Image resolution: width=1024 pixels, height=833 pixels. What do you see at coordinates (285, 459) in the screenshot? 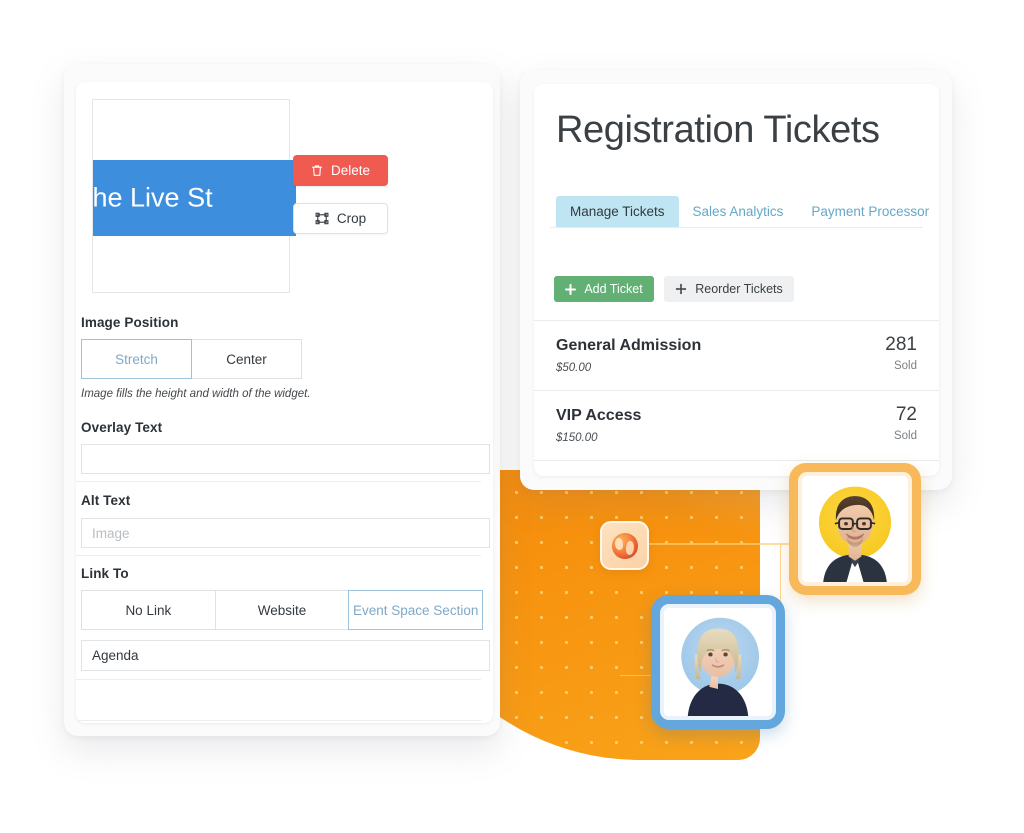
I see `overlay-text-input` at bounding box center [285, 459].